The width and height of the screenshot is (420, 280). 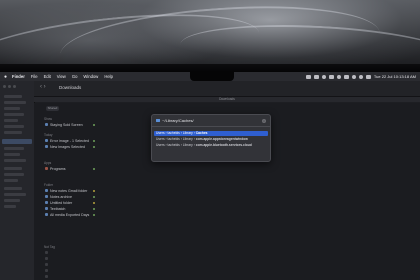 I want to click on minimize-window-icon, so click(x=9, y=86).